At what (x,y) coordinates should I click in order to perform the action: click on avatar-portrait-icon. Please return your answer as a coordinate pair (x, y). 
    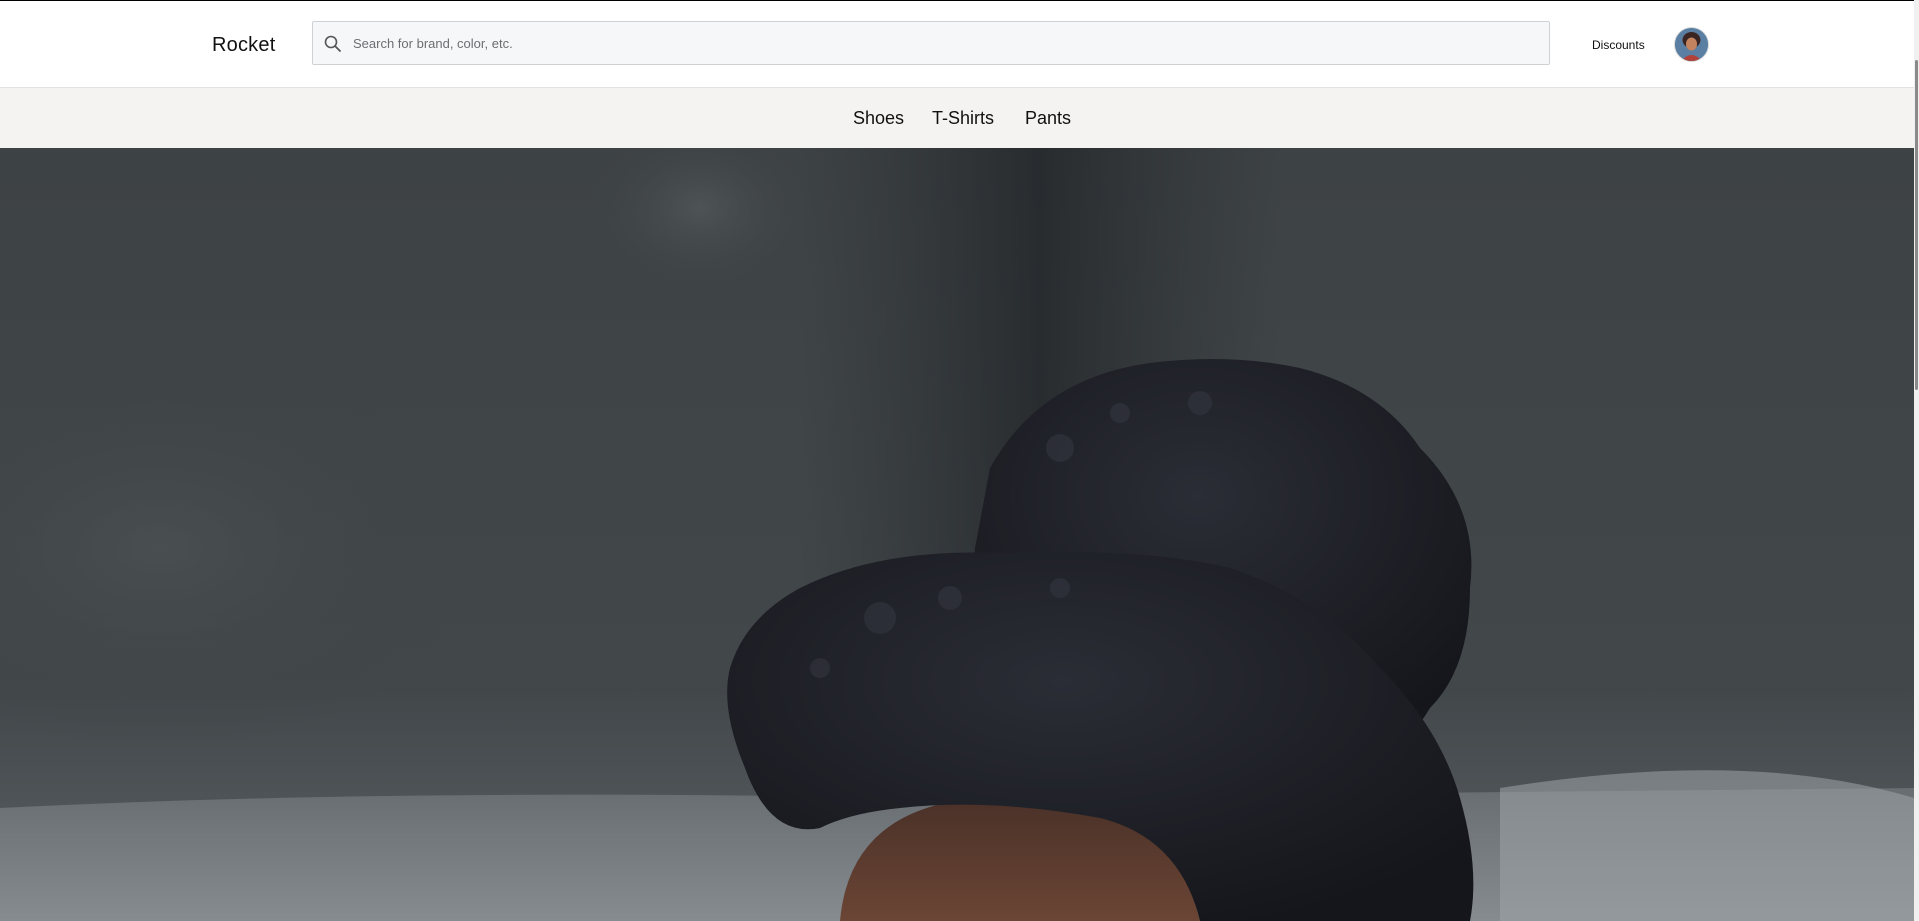
    Looking at the image, I should click on (1691, 44).